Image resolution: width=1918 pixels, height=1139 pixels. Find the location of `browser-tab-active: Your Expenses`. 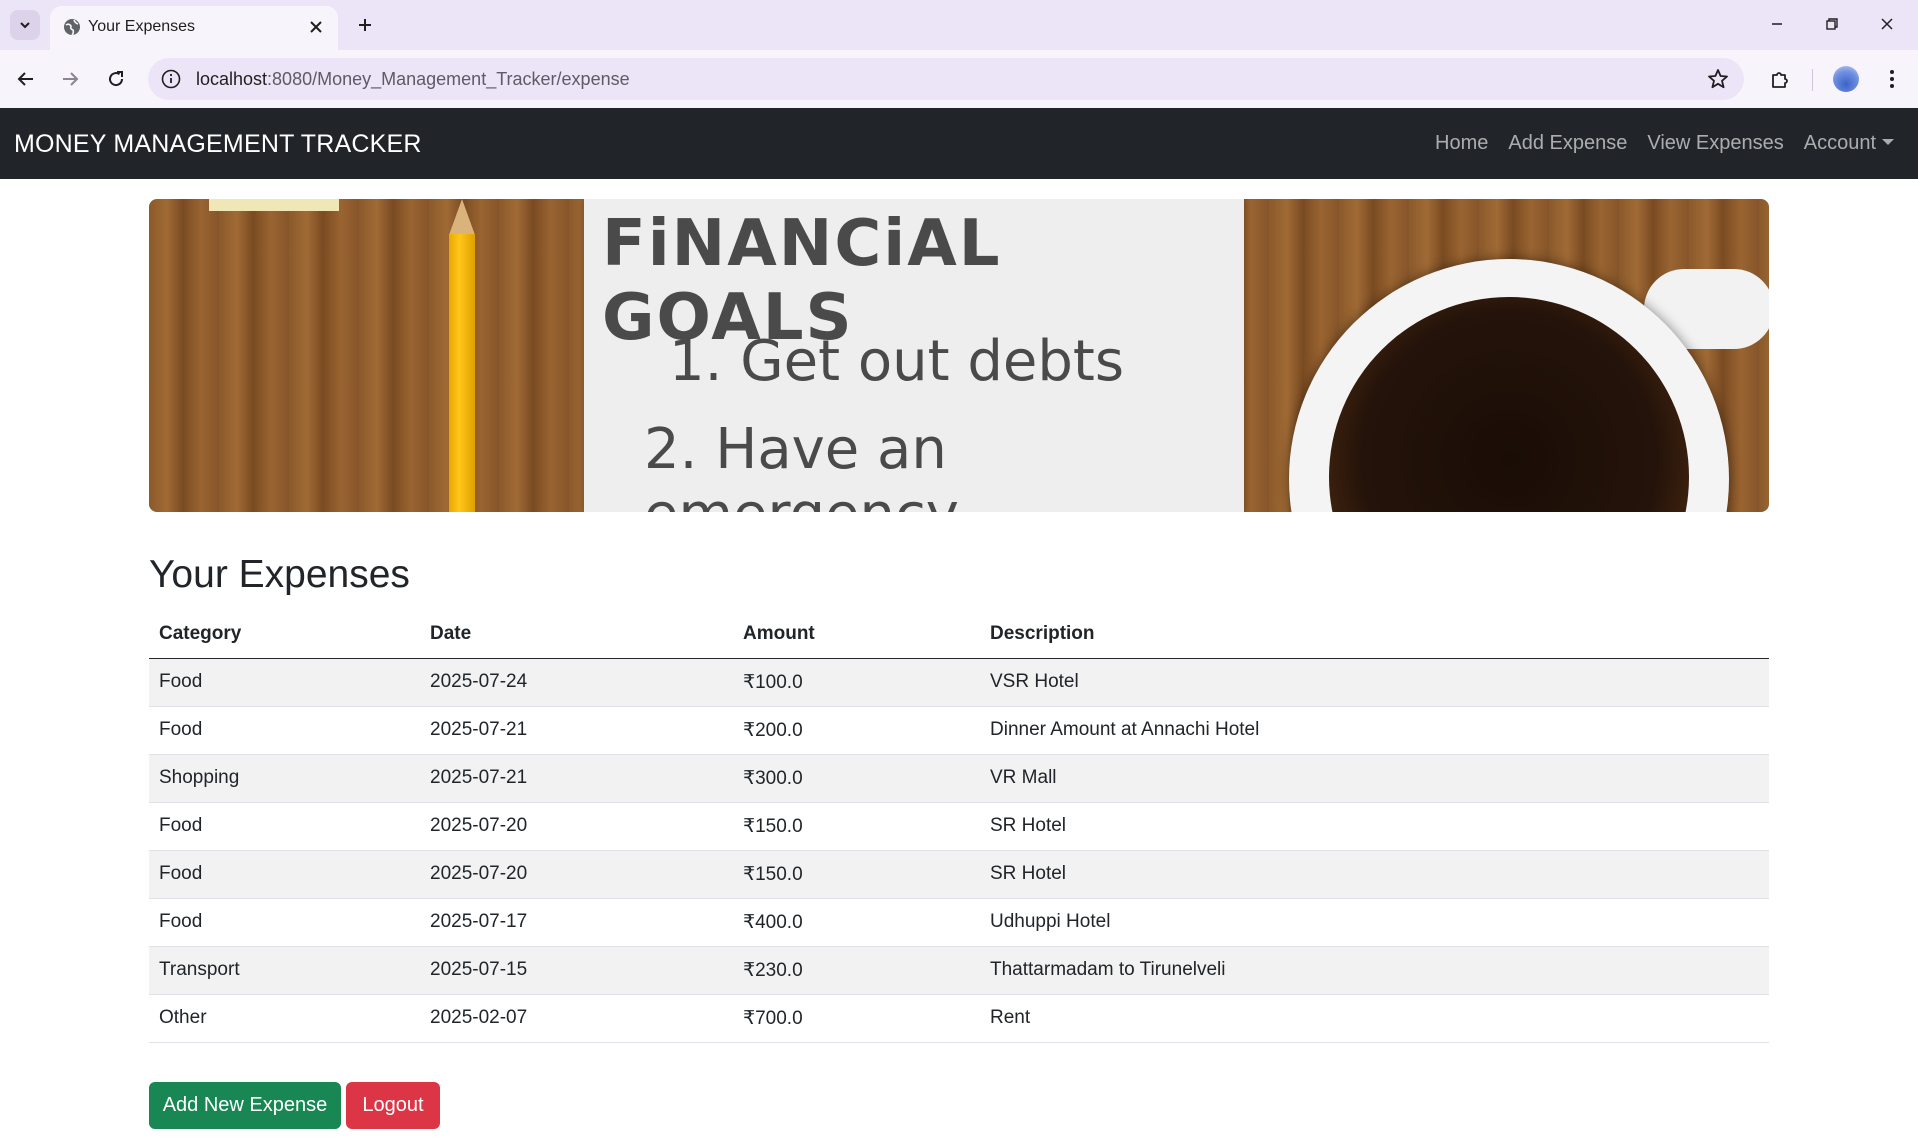

browser-tab-active: Your Expenses is located at coordinates (194, 28).